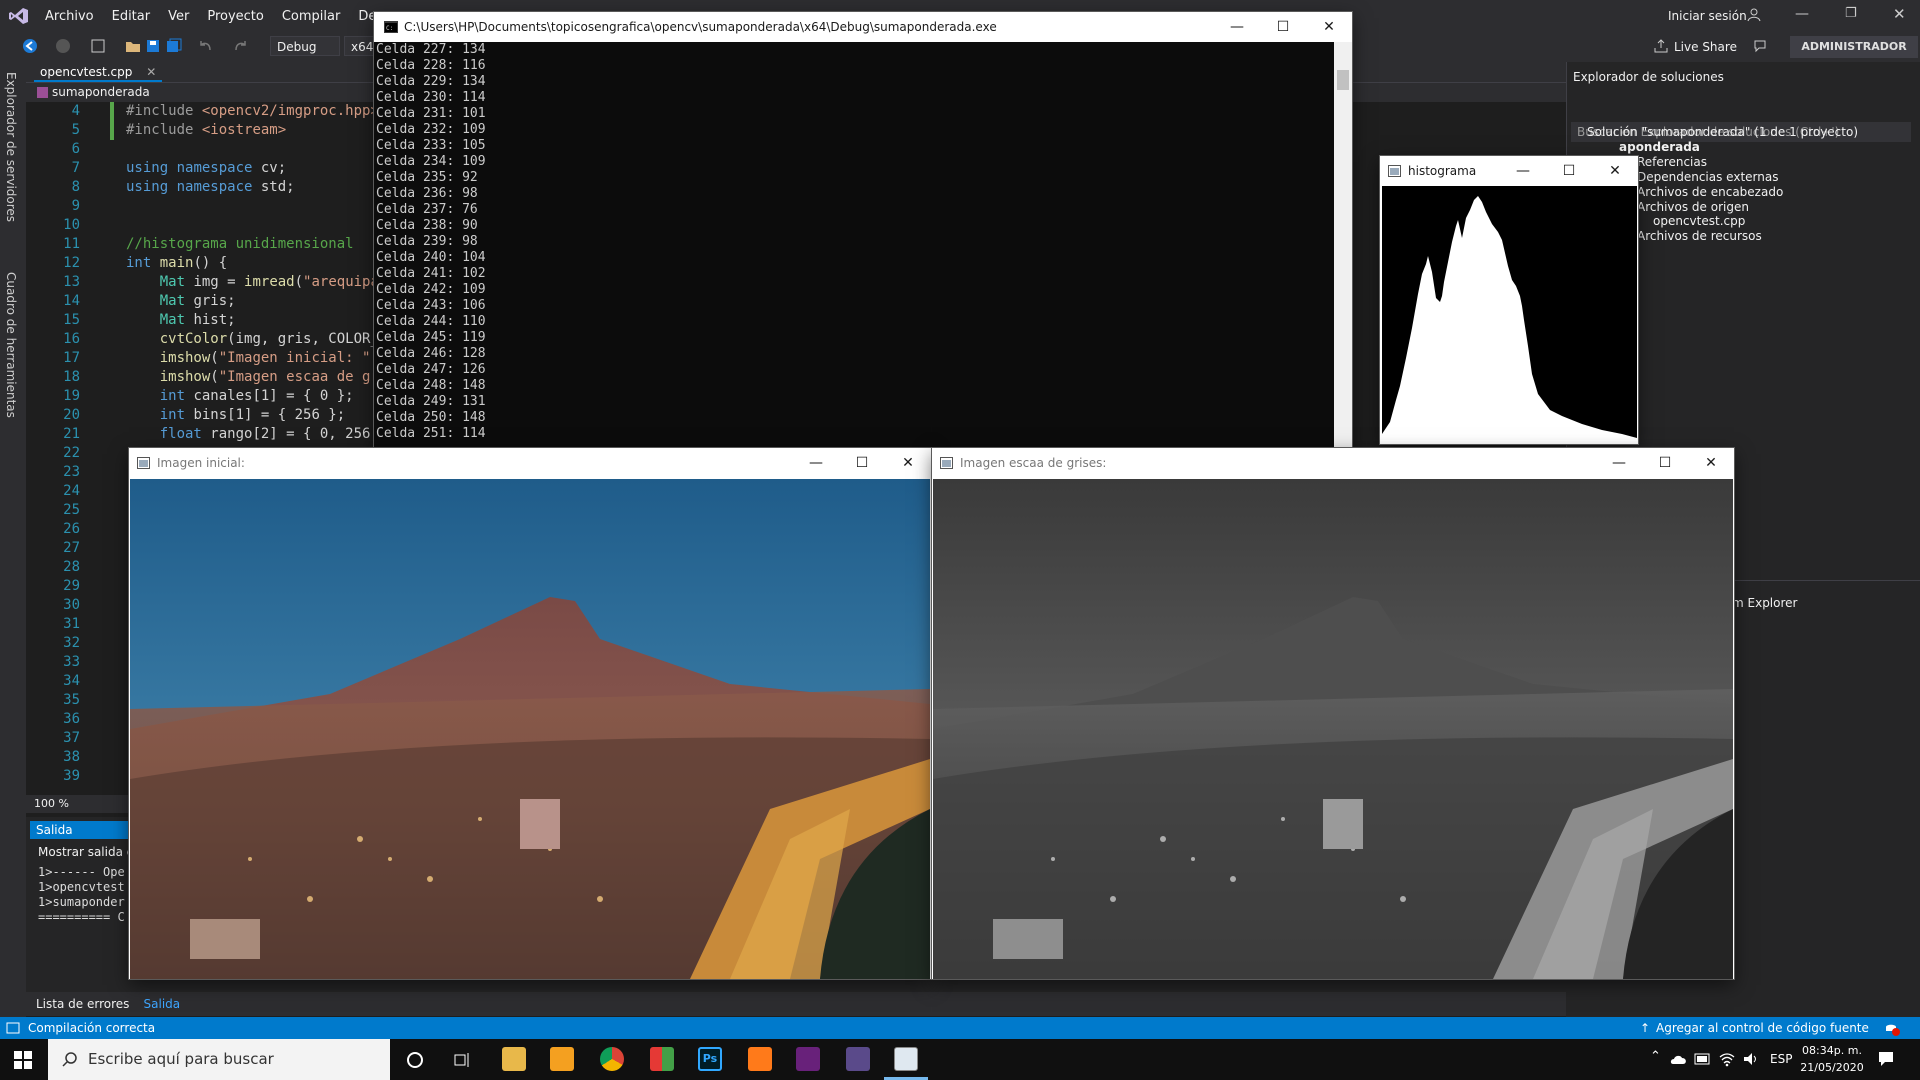  What do you see at coordinates (174, 46) in the screenshot?
I see `save-all-icon` at bounding box center [174, 46].